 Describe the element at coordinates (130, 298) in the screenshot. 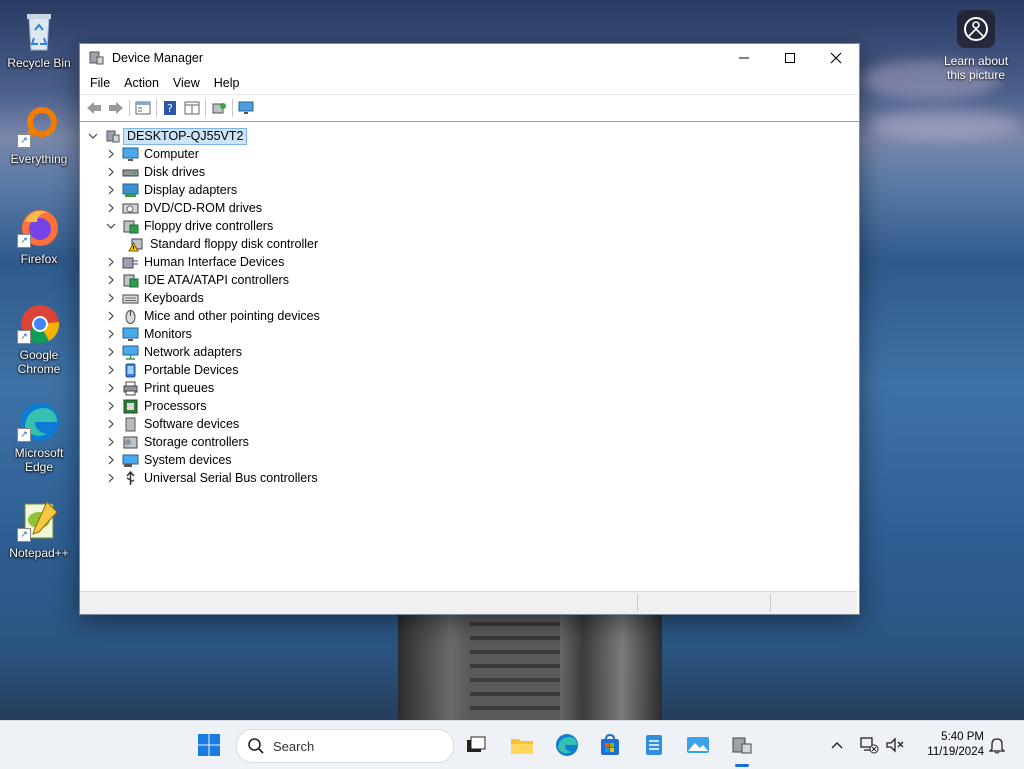

I see `keyboard-icon` at that location.